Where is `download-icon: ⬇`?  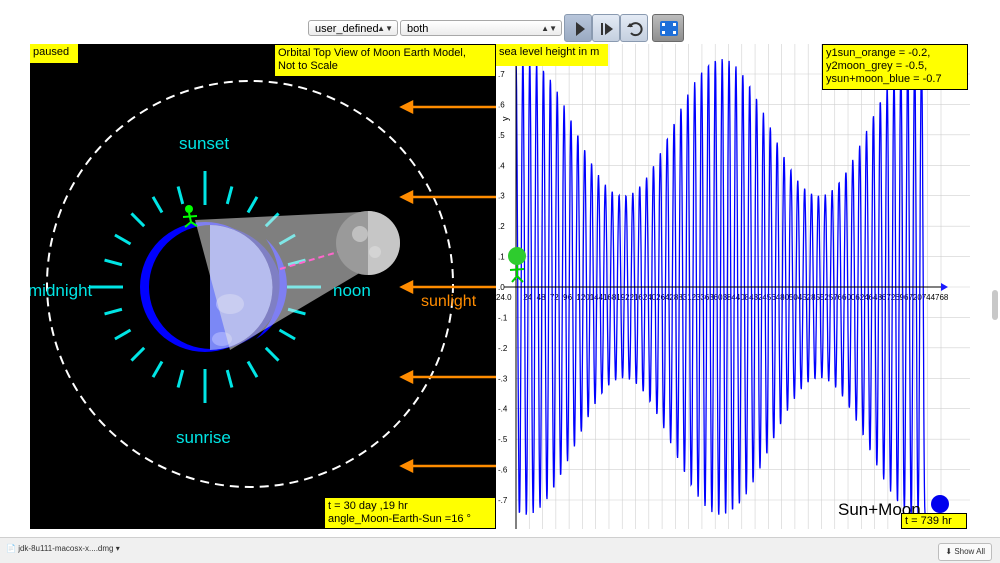
download-icon: ⬇ is located at coordinates (949, 551).